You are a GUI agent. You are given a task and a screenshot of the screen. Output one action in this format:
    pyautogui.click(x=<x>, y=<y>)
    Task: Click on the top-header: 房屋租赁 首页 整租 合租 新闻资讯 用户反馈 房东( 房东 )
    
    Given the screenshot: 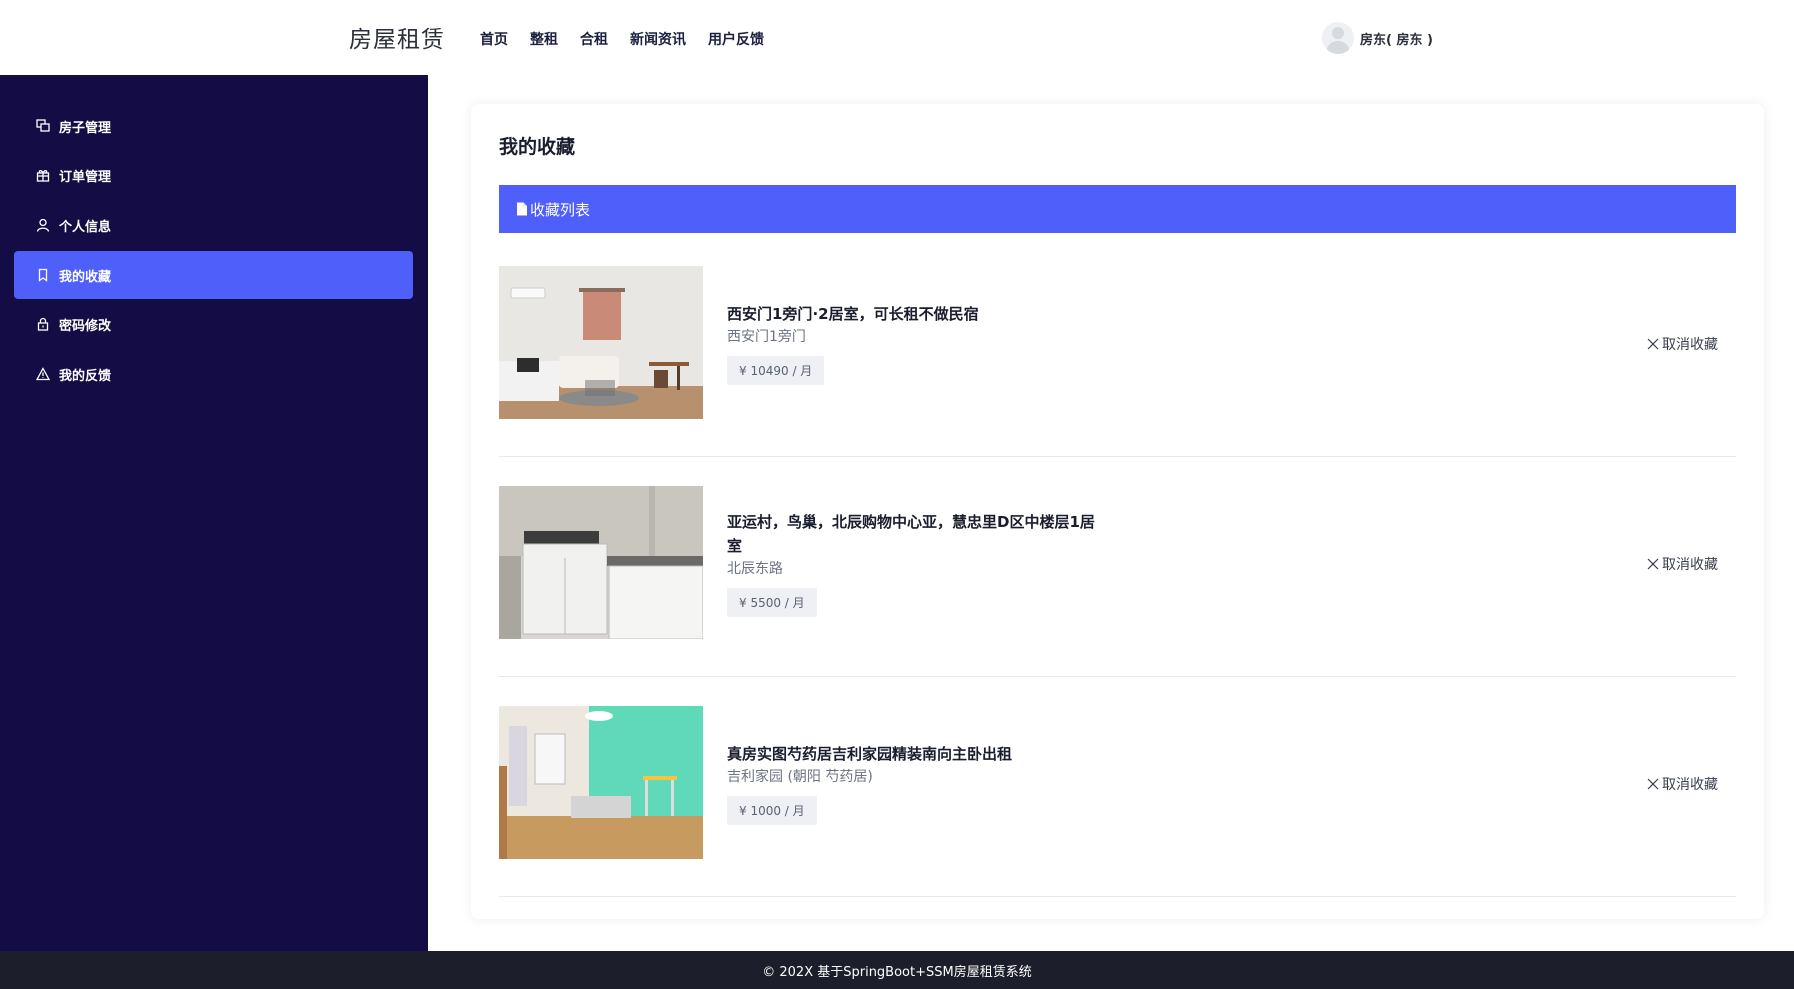 What is the action you would take?
    pyautogui.click(x=897, y=37)
    